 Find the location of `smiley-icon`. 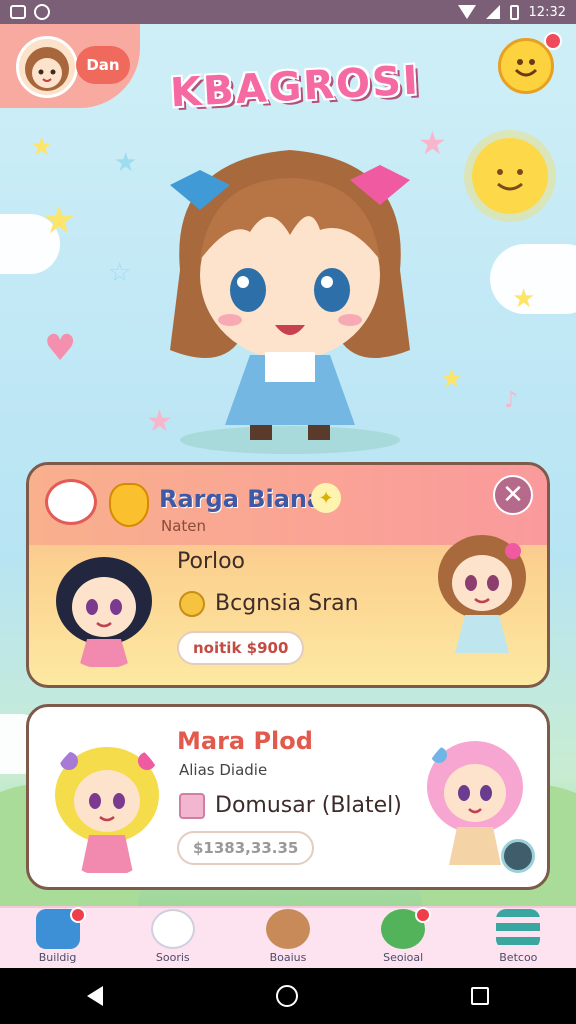

smiley-icon is located at coordinates (526, 68).